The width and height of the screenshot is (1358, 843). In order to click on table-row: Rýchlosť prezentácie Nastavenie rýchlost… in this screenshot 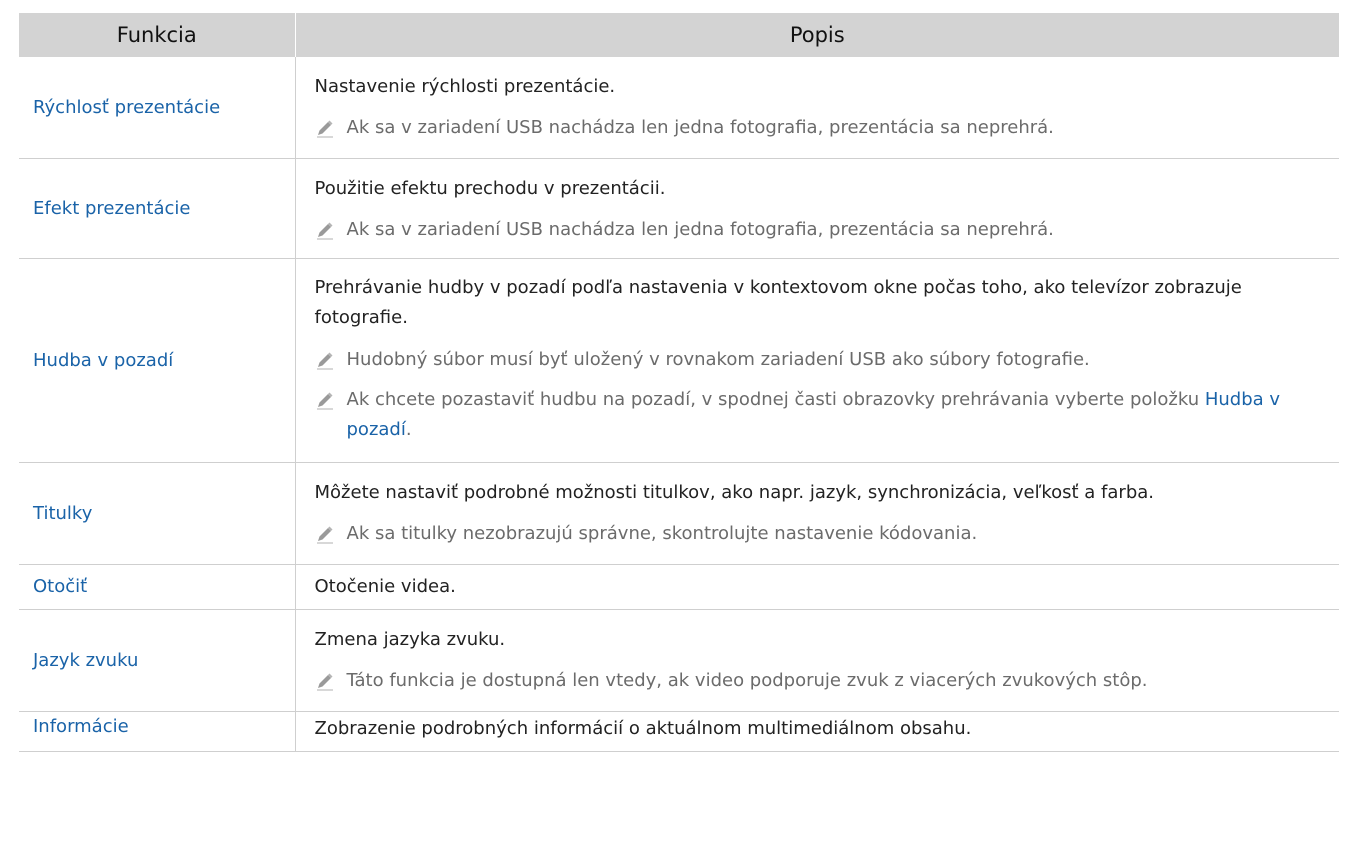, I will do `click(679, 108)`.